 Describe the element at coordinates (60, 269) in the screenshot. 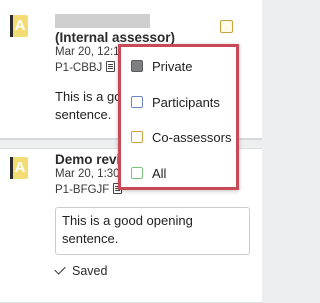

I see `check-icon` at that location.